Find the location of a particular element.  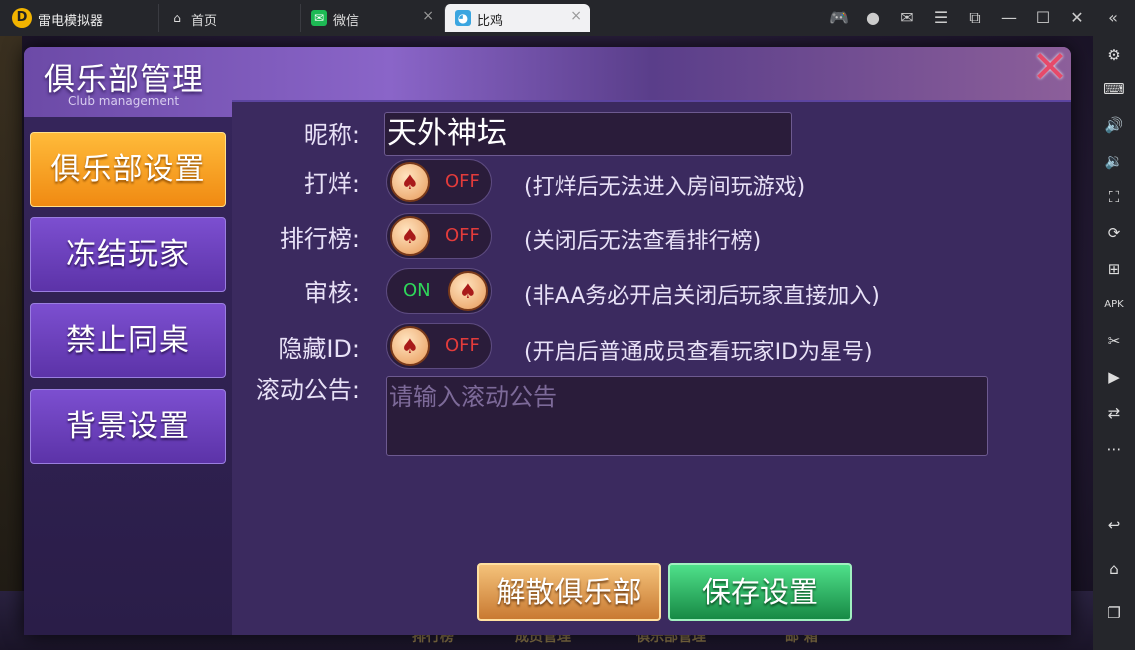

minimize-icon: — is located at coordinates (1009, 18).